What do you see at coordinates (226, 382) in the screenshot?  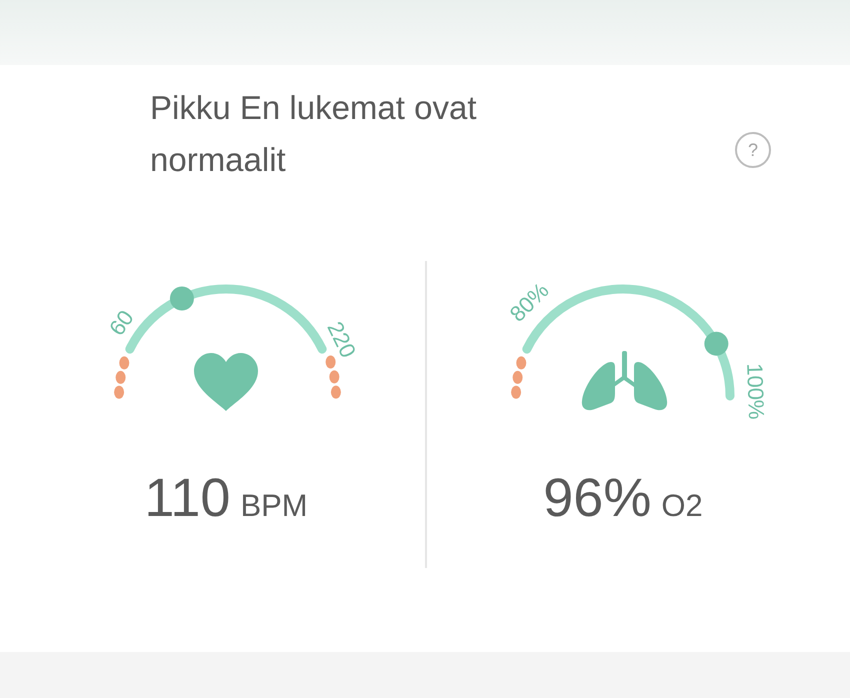 I see `heart-icon` at bounding box center [226, 382].